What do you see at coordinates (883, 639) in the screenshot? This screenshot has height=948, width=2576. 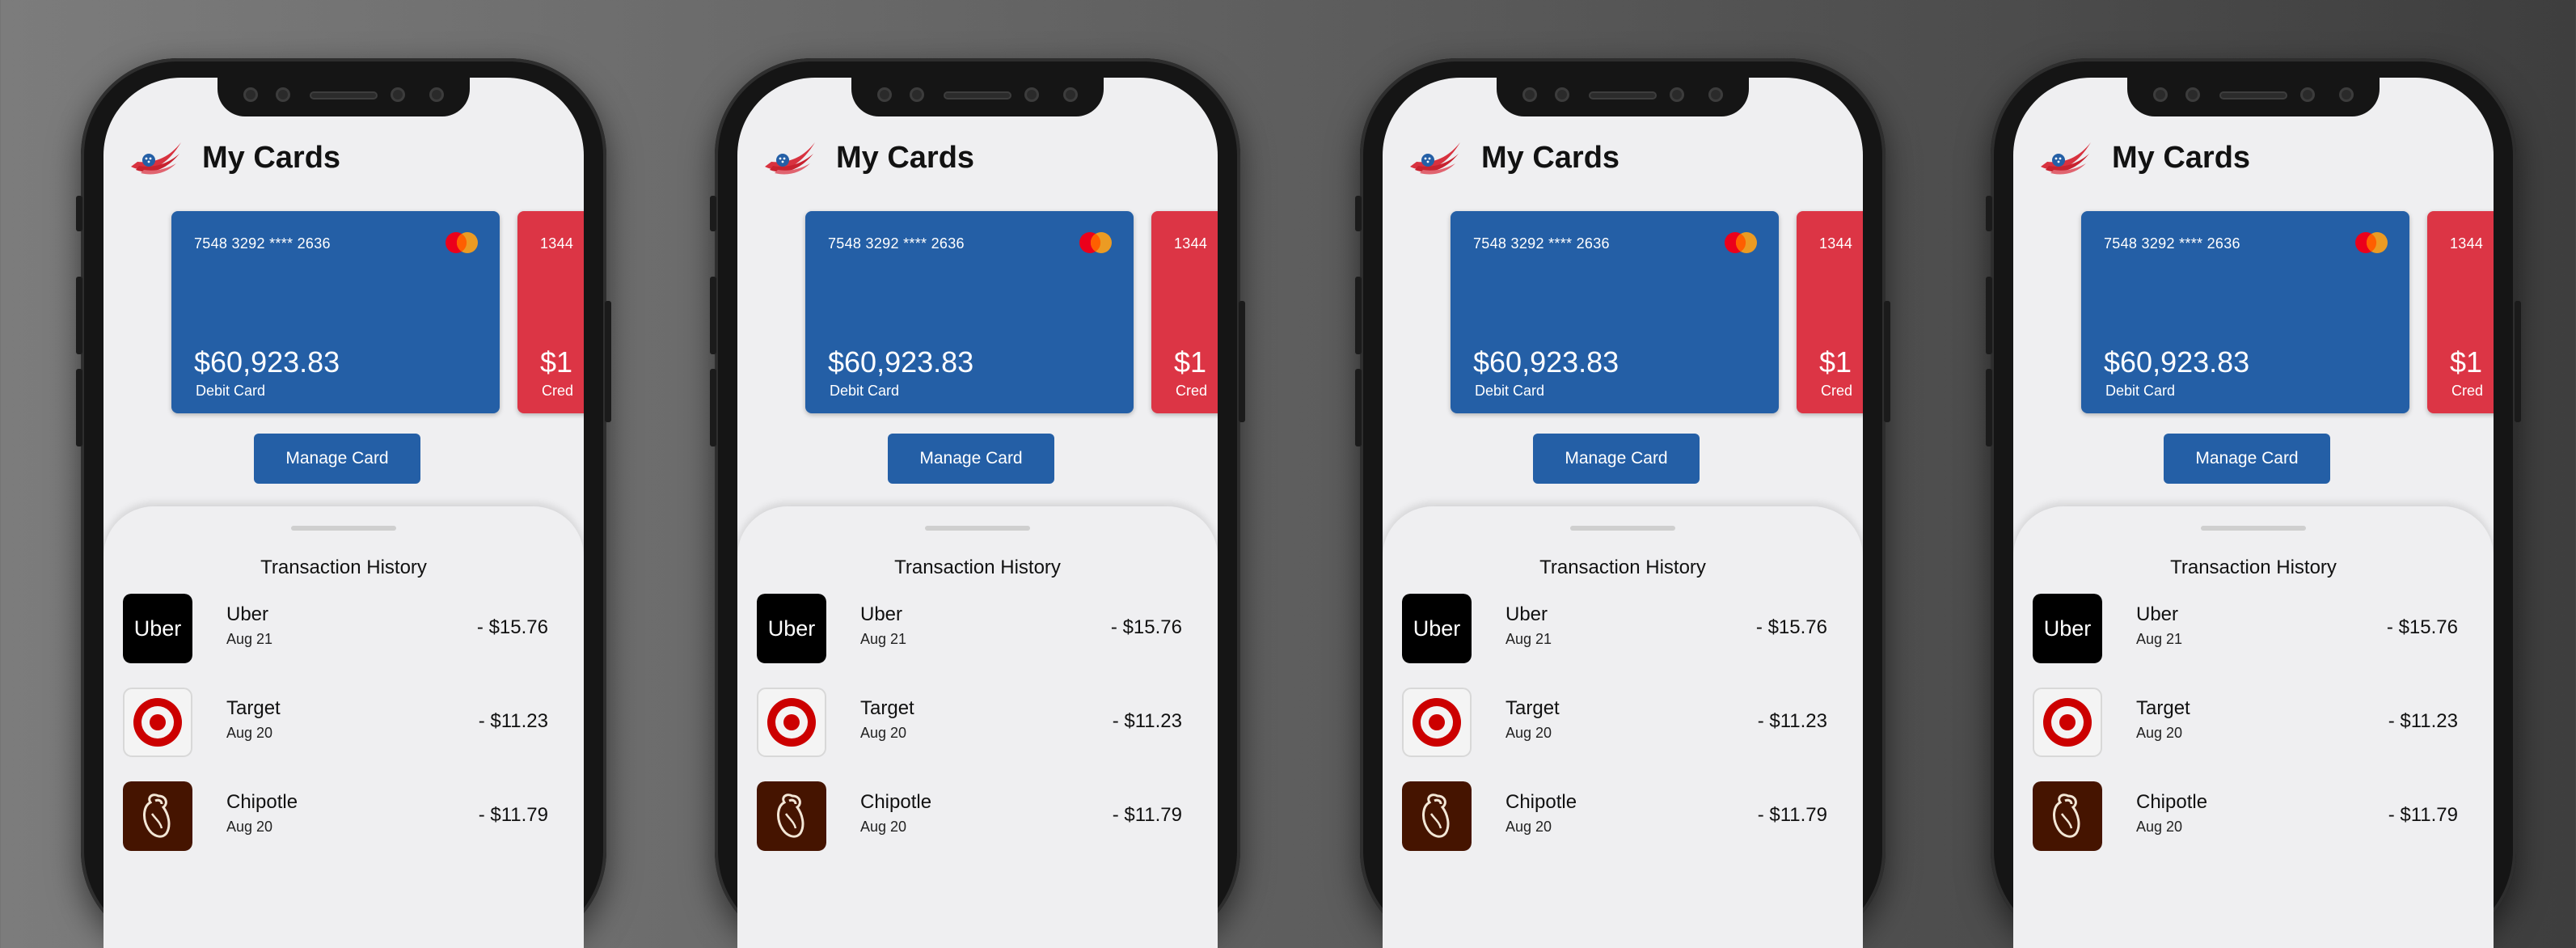 I see `transaction-date: Aug 21` at bounding box center [883, 639].